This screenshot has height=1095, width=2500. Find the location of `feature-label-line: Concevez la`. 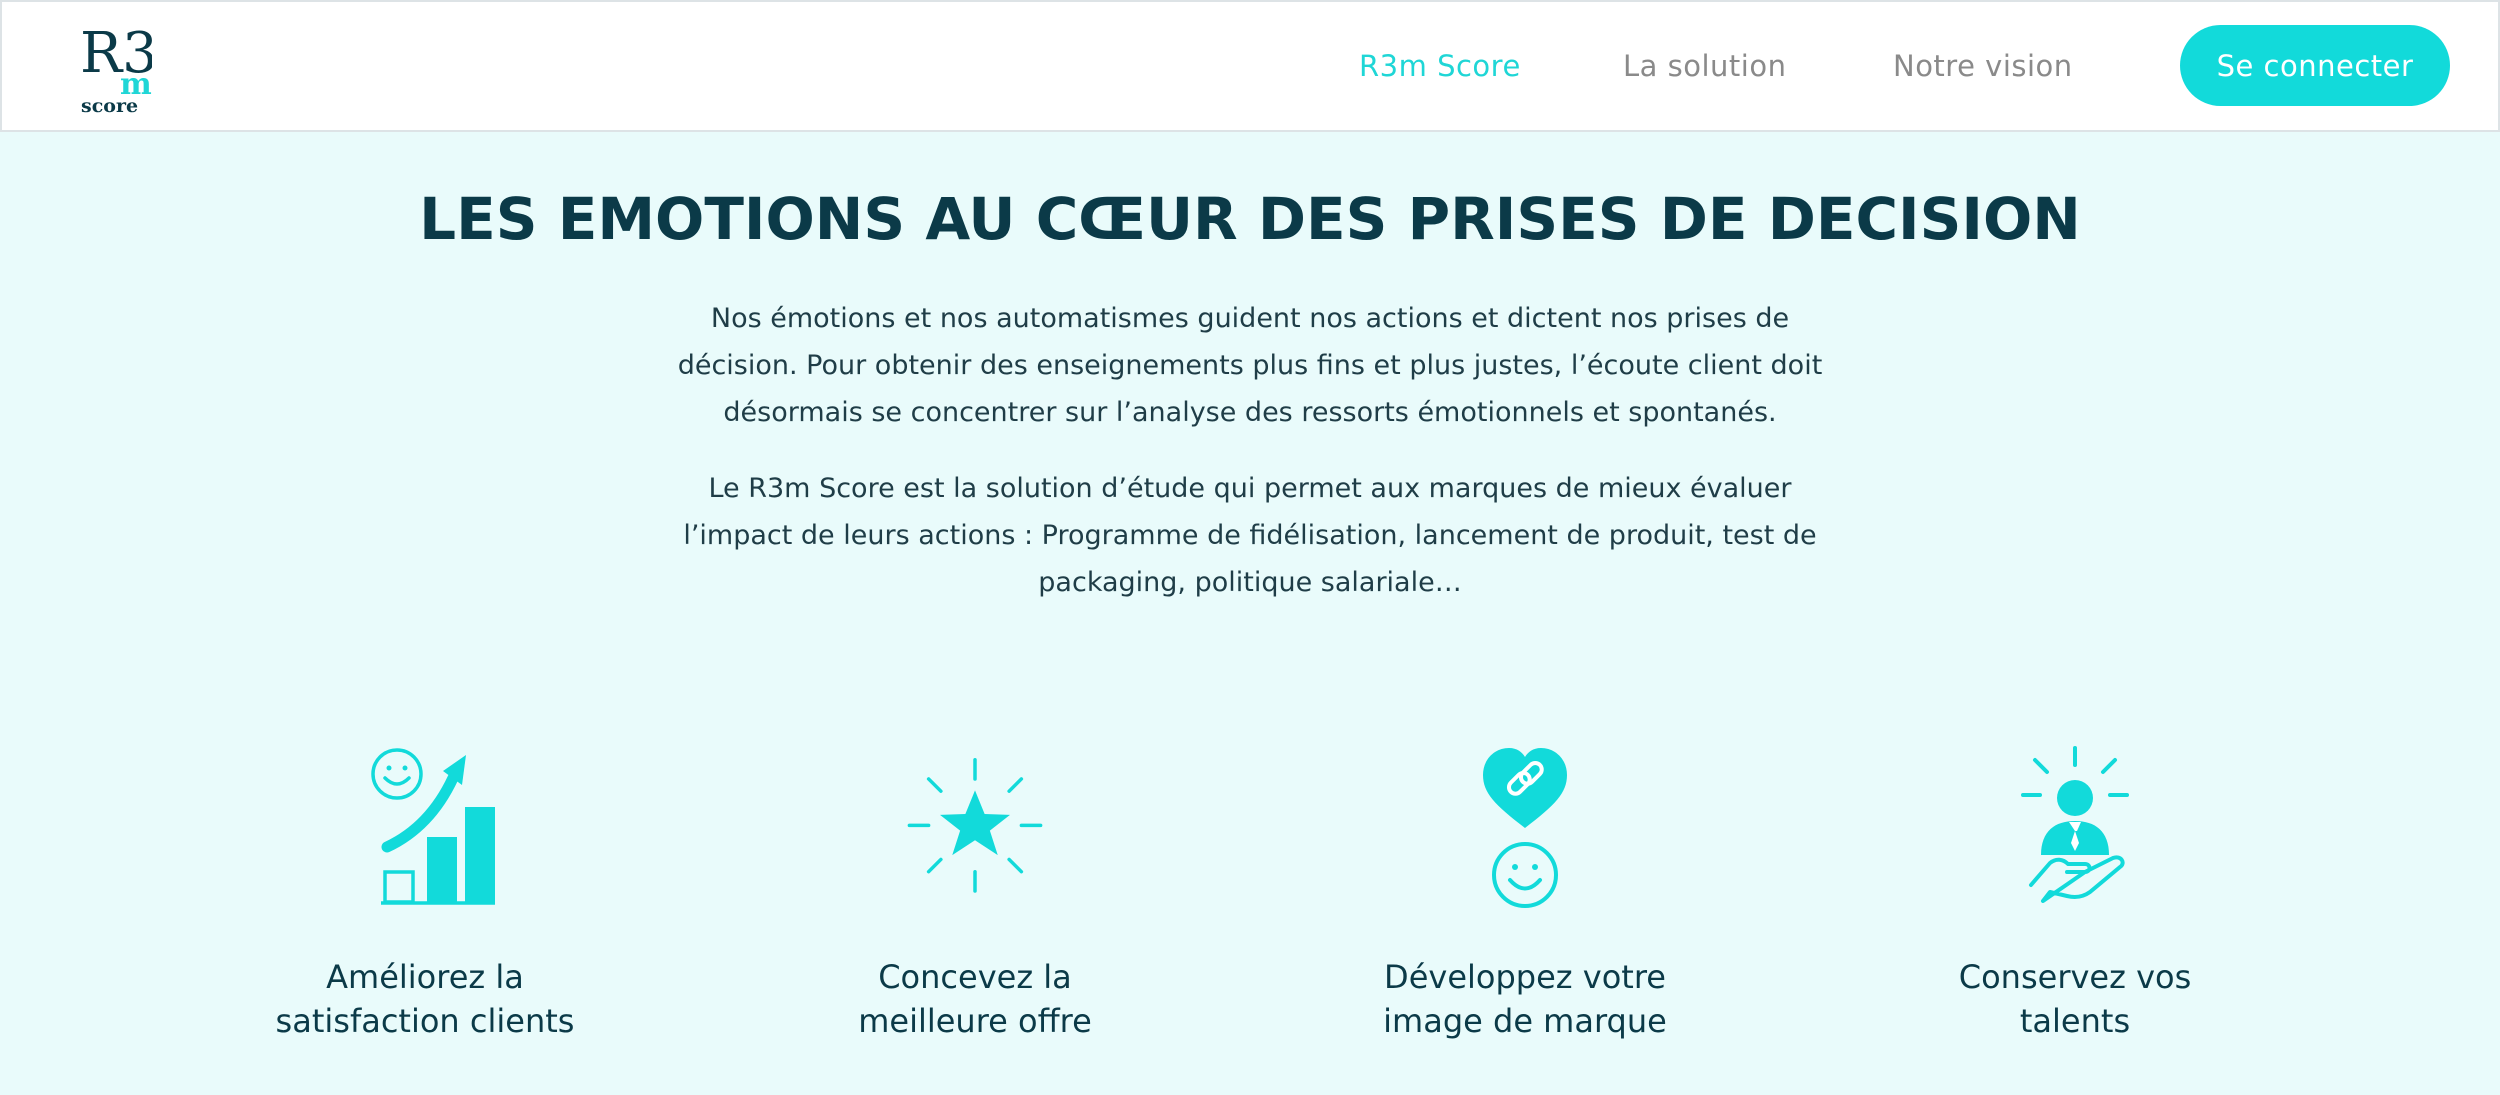

feature-label-line: Concevez la is located at coordinates (975, 977).